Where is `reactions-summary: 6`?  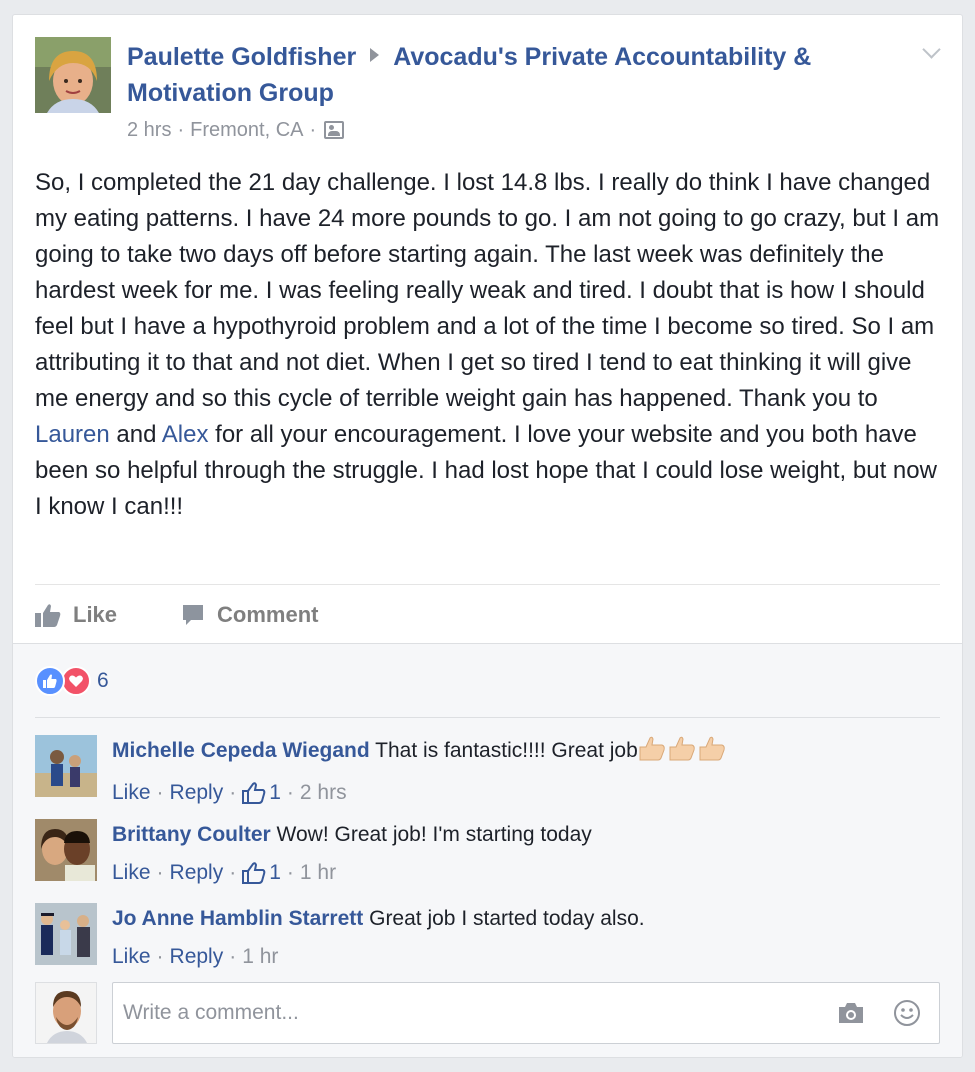
reactions-summary: 6 is located at coordinates (72, 681).